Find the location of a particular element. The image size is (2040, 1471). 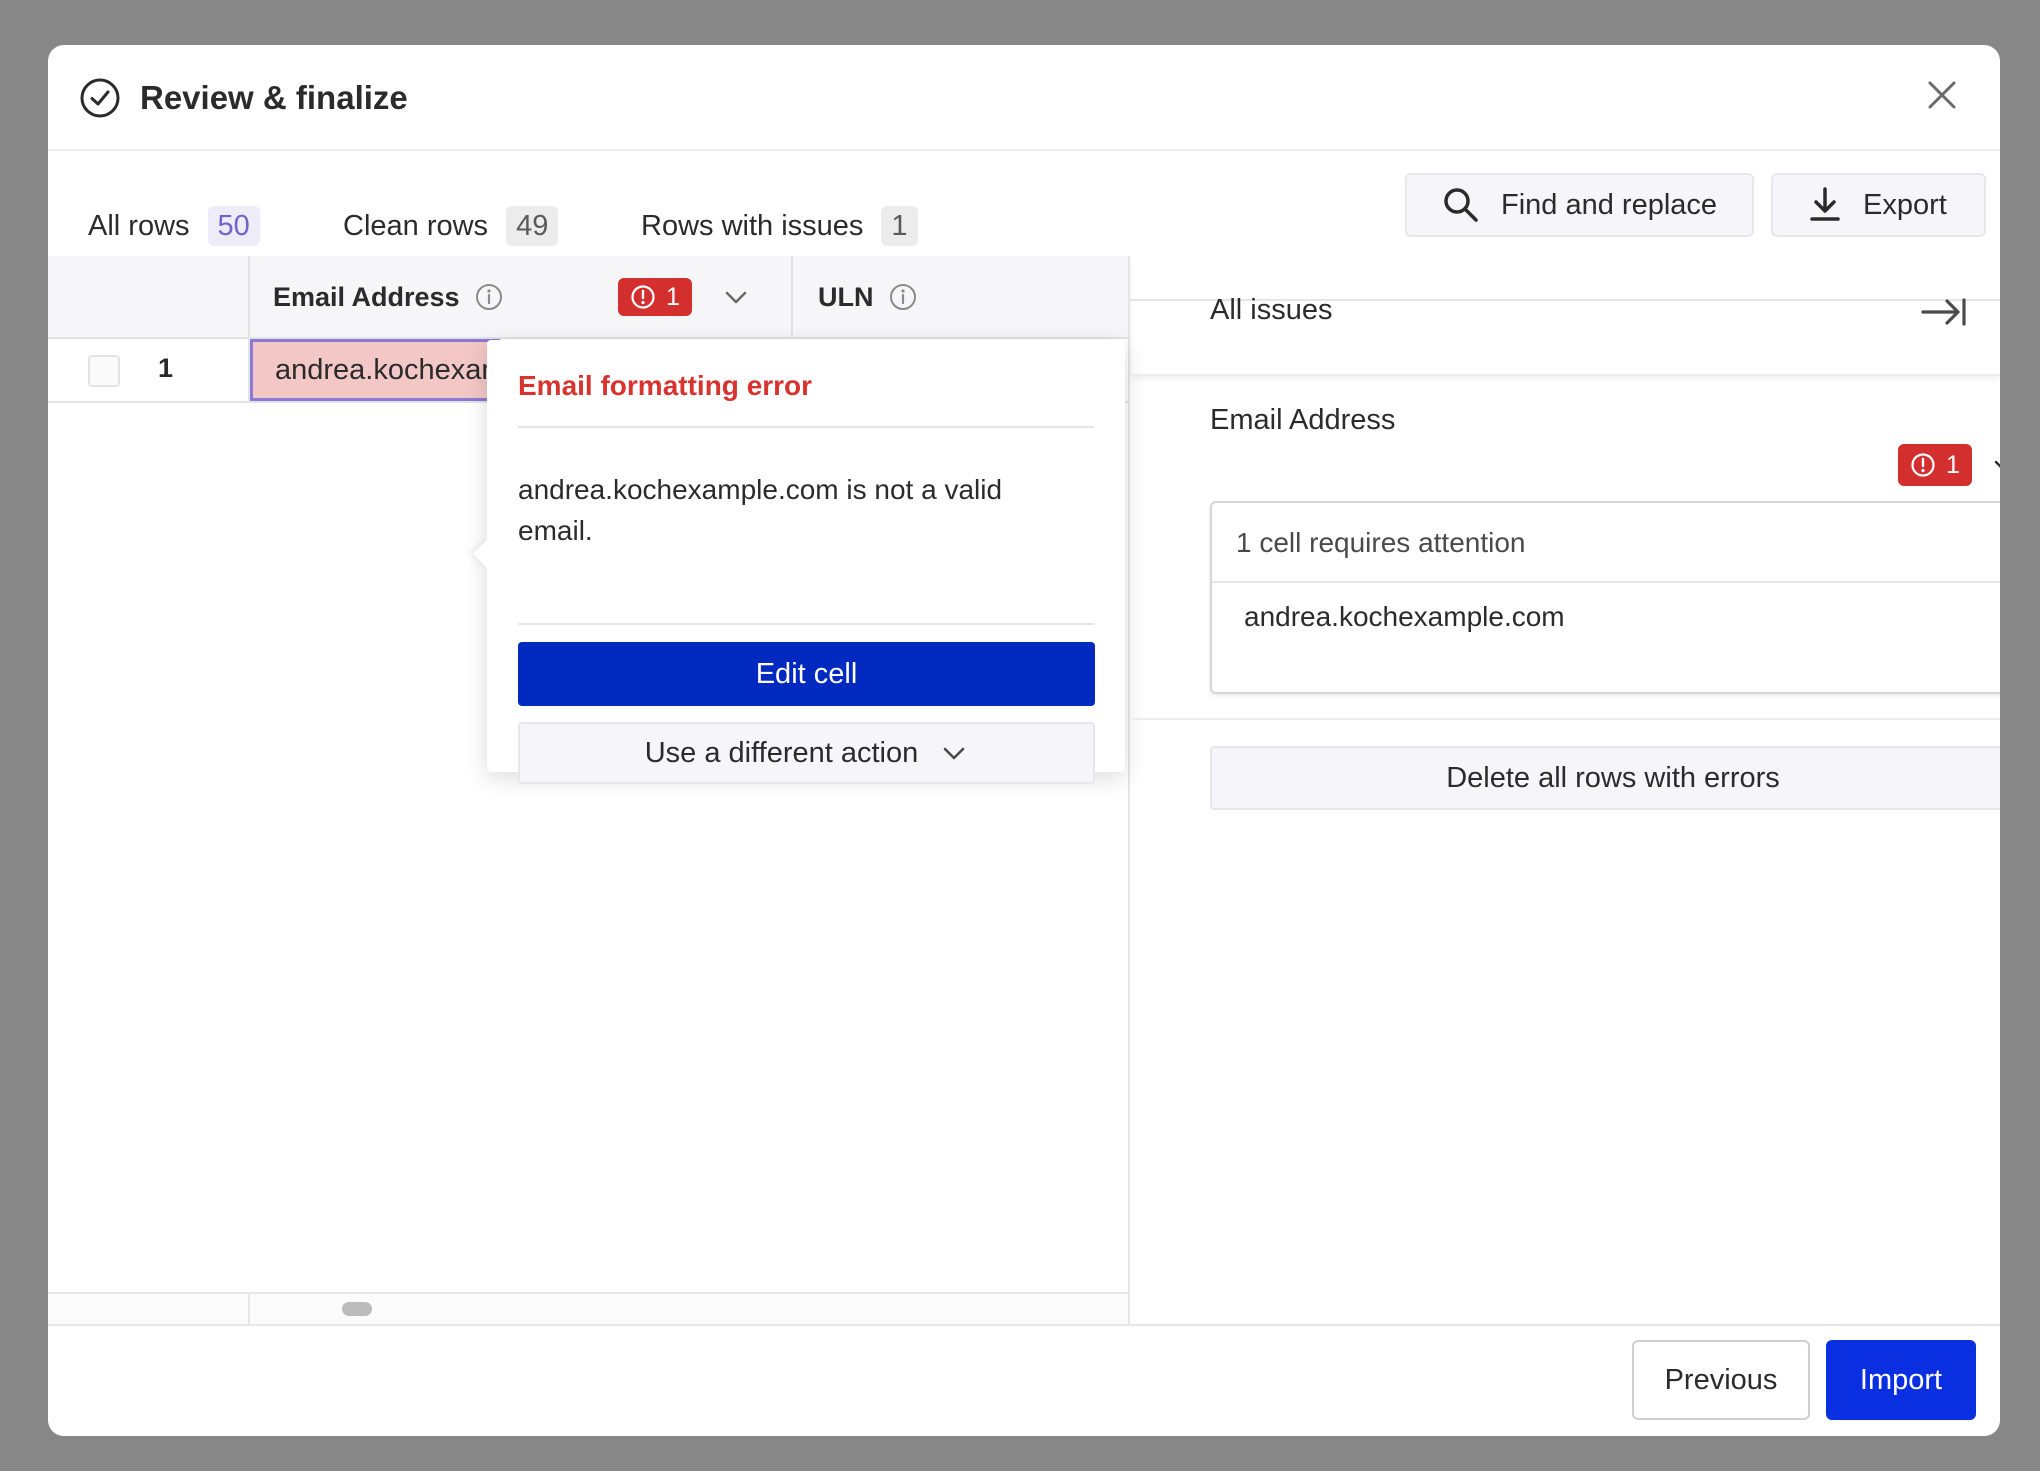

dialog-footer: Previous Import is located at coordinates (1024, 1380).